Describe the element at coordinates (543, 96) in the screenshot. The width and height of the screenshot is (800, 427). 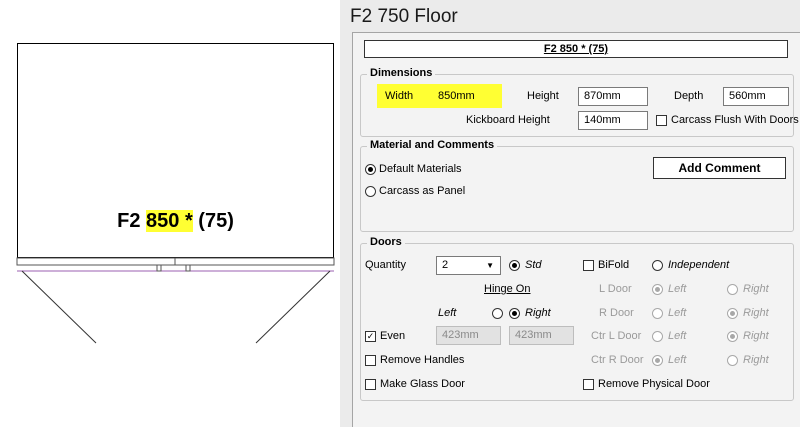
I see `height-label: Height` at that location.